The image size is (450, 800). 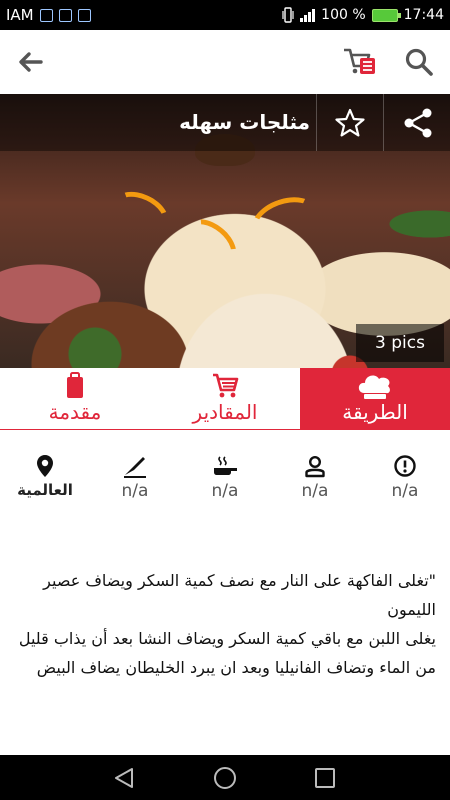 What do you see at coordinates (45, 466) in the screenshot?
I see `location-pin-icon` at bounding box center [45, 466].